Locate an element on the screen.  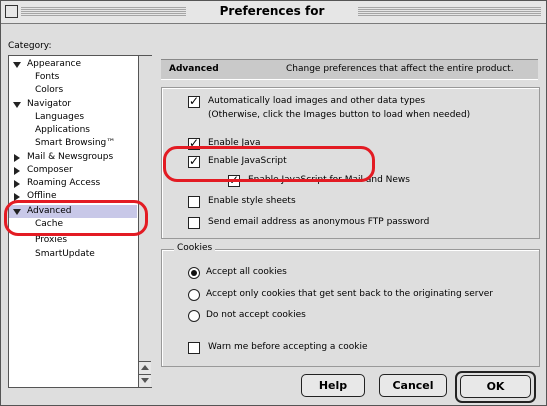
tree-item-colors: Colors is located at coordinates (73, 90).